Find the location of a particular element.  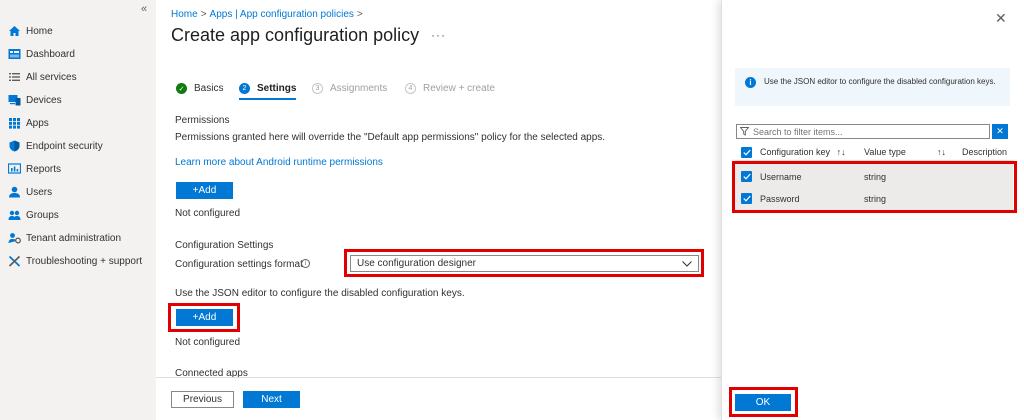

breadcrumb-home-link: Home is located at coordinates (184, 14).